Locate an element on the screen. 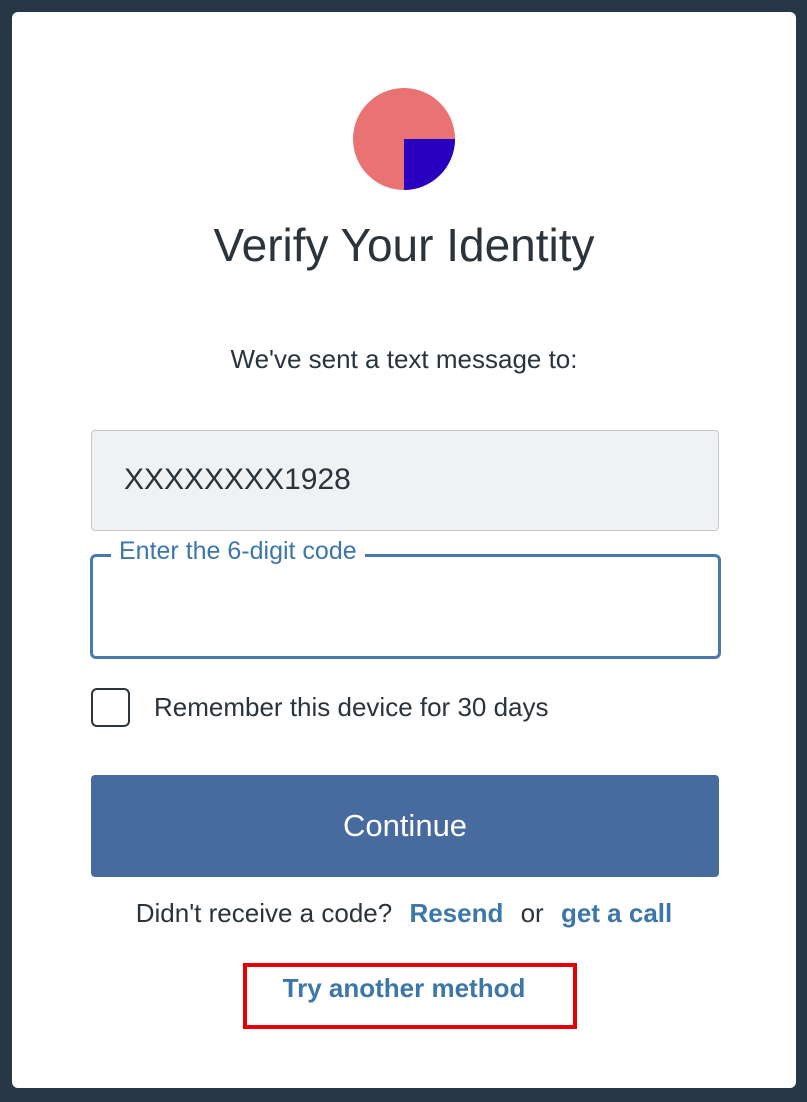 The image size is (807, 1102). highlight-annotation-box is located at coordinates (410, 996).